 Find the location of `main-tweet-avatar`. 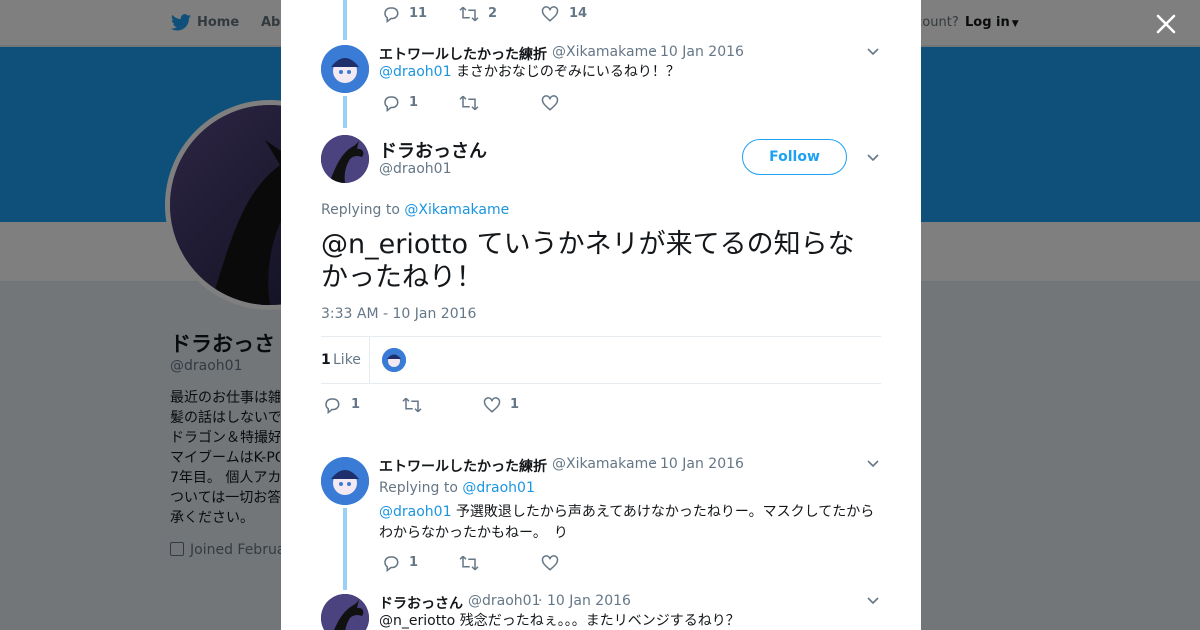

main-tweet-avatar is located at coordinates (345, 159).